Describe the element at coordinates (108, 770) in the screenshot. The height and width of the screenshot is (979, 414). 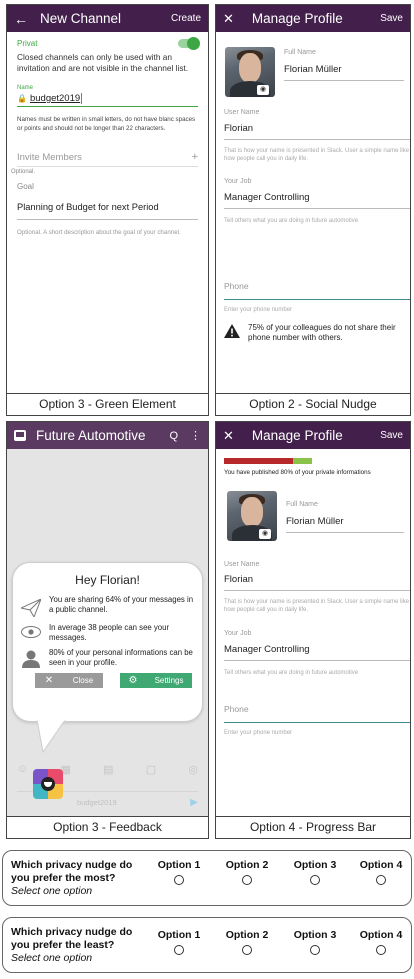
I see `file-icon: ▤` at that location.